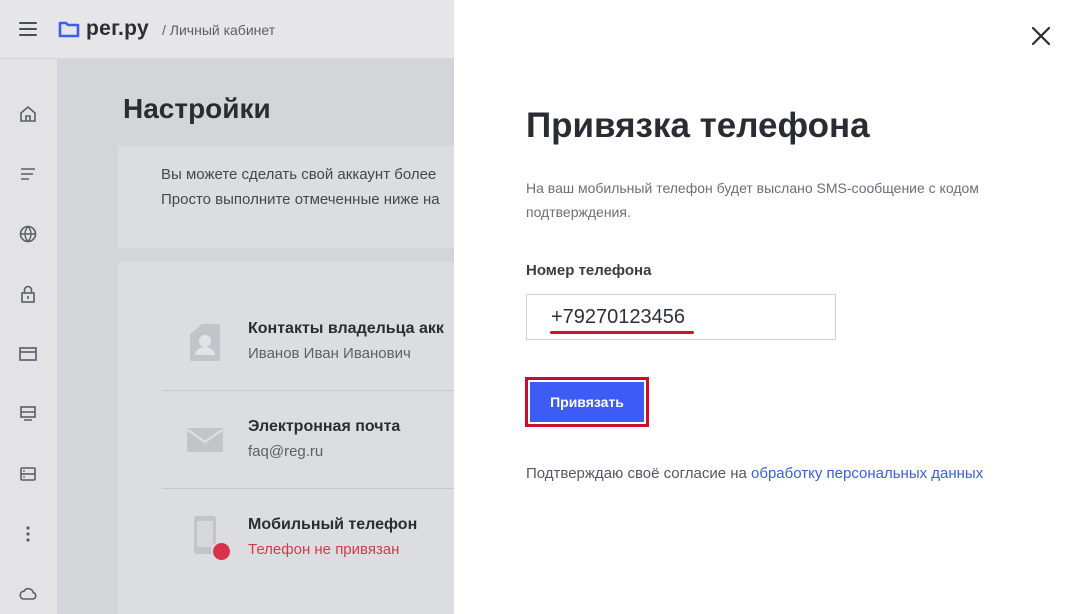 The image size is (1070, 614). I want to click on warning-dot-icon, so click(221, 551).